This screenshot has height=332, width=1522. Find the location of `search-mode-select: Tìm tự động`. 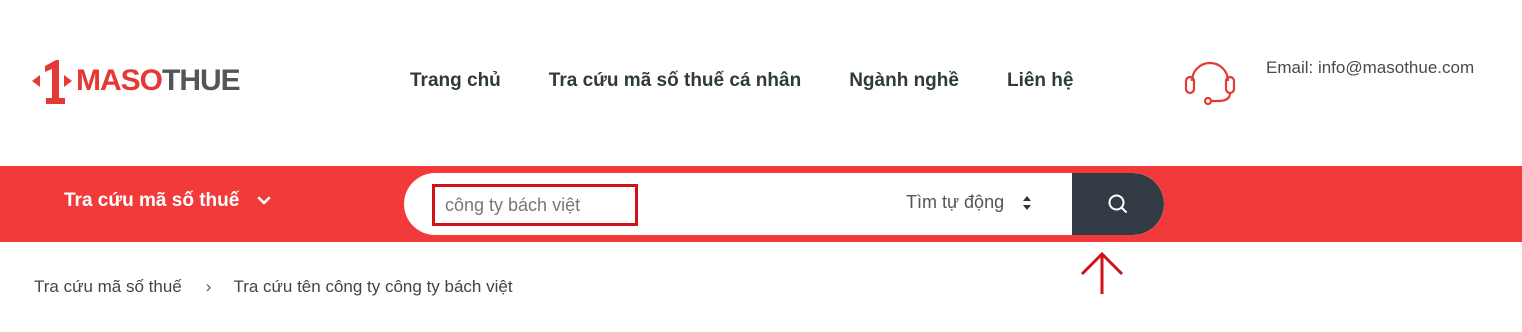

search-mode-select: Tìm tự động is located at coordinates (969, 202).